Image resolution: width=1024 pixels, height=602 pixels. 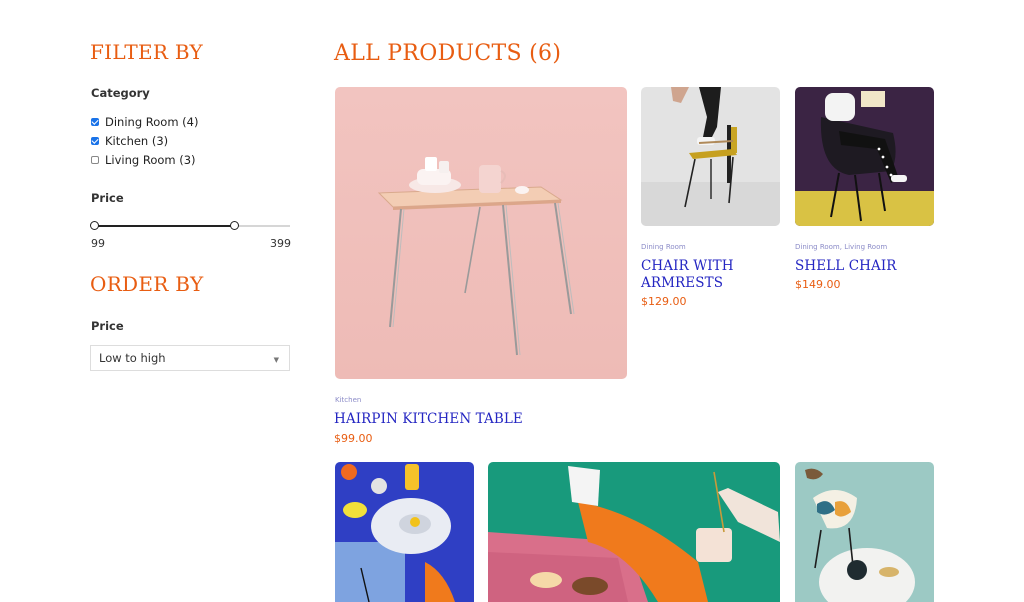 What do you see at coordinates (818, 284) in the screenshot?
I see `product-price: $149.00` at bounding box center [818, 284].